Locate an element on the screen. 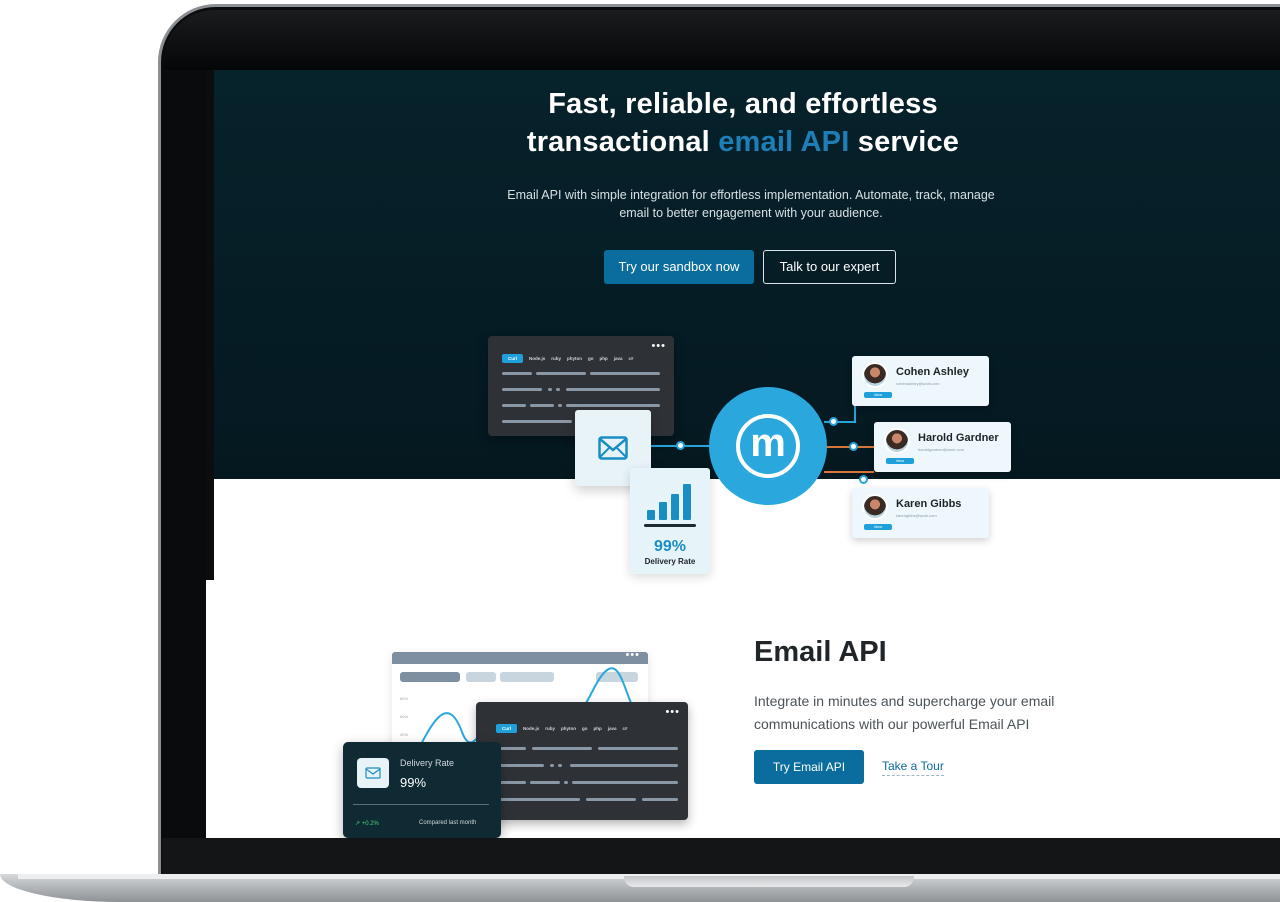 The width and height of the screenshot is (1280, 902). talk-to-expert-button: Talk to our expert is located at coordinates (829, 267).